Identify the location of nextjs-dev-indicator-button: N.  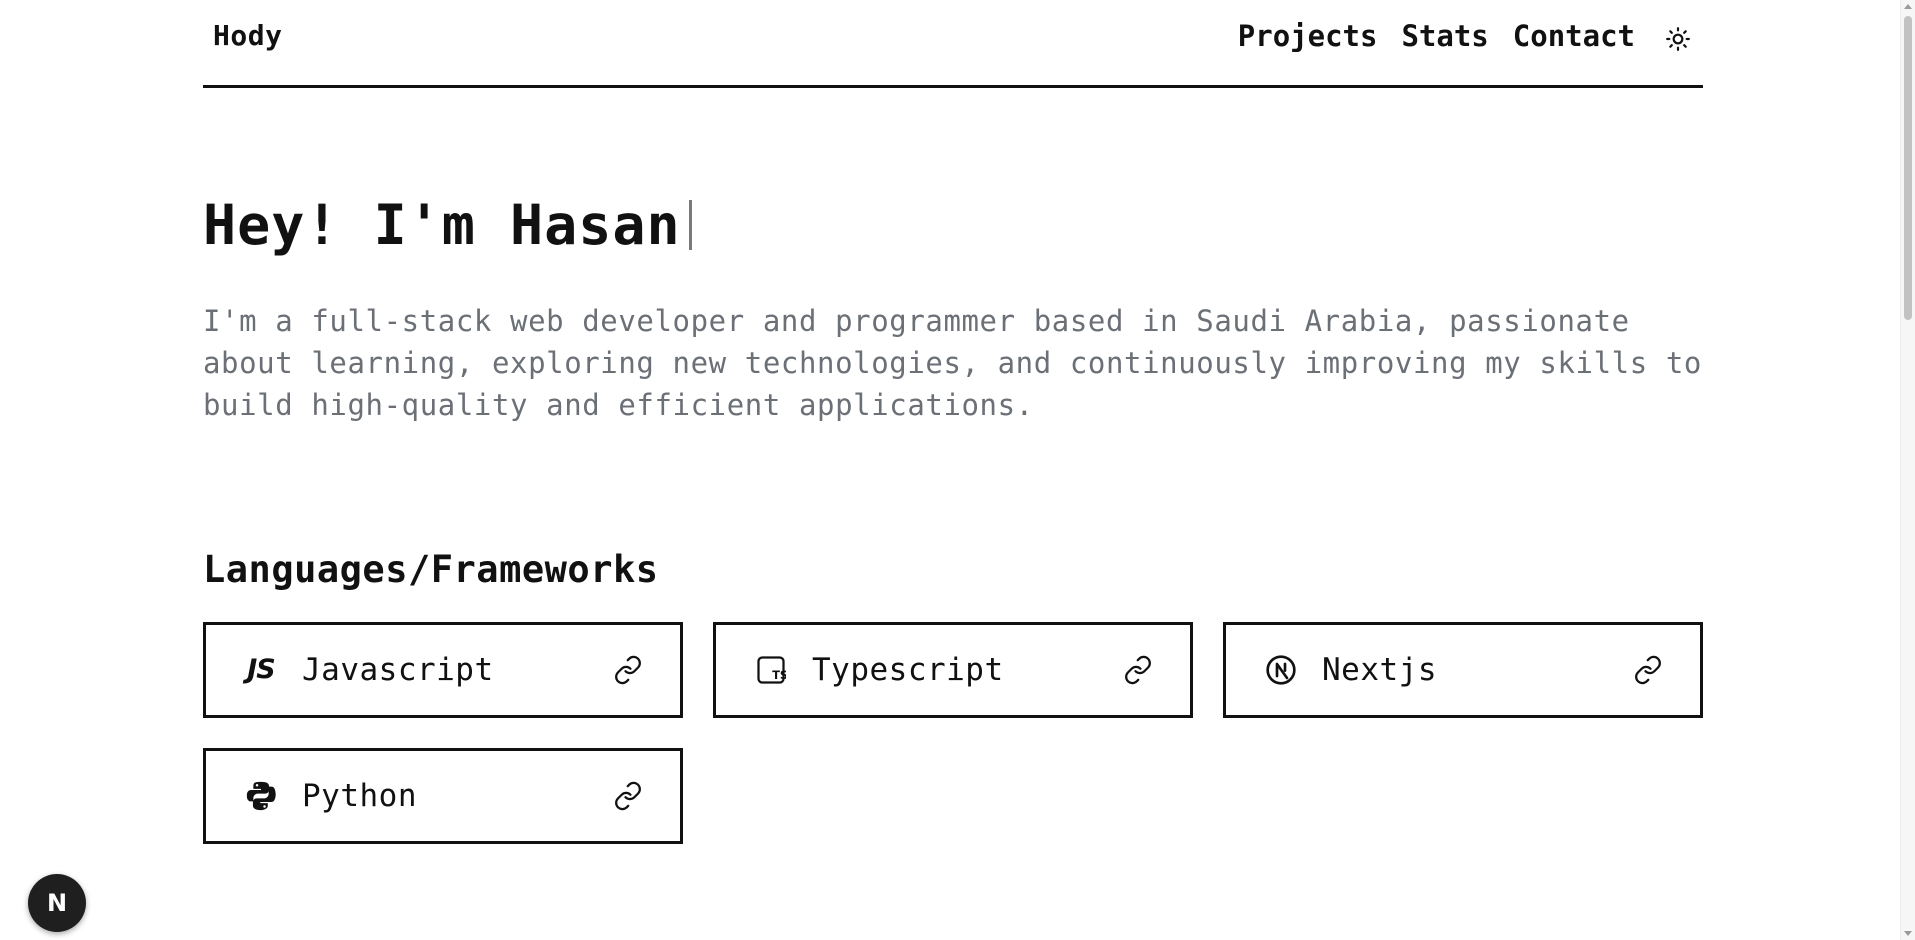
(57, 903).